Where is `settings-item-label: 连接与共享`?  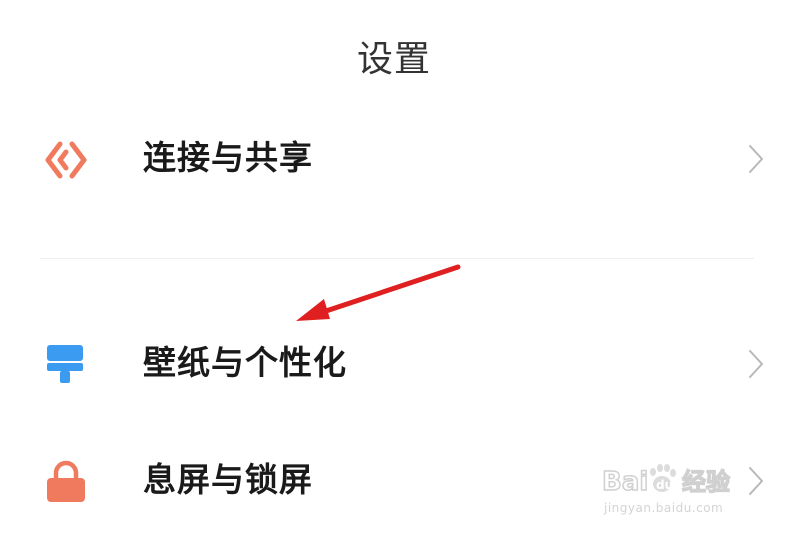 settings-item-label: 连接与共享 is located at coordinates (228, 157).